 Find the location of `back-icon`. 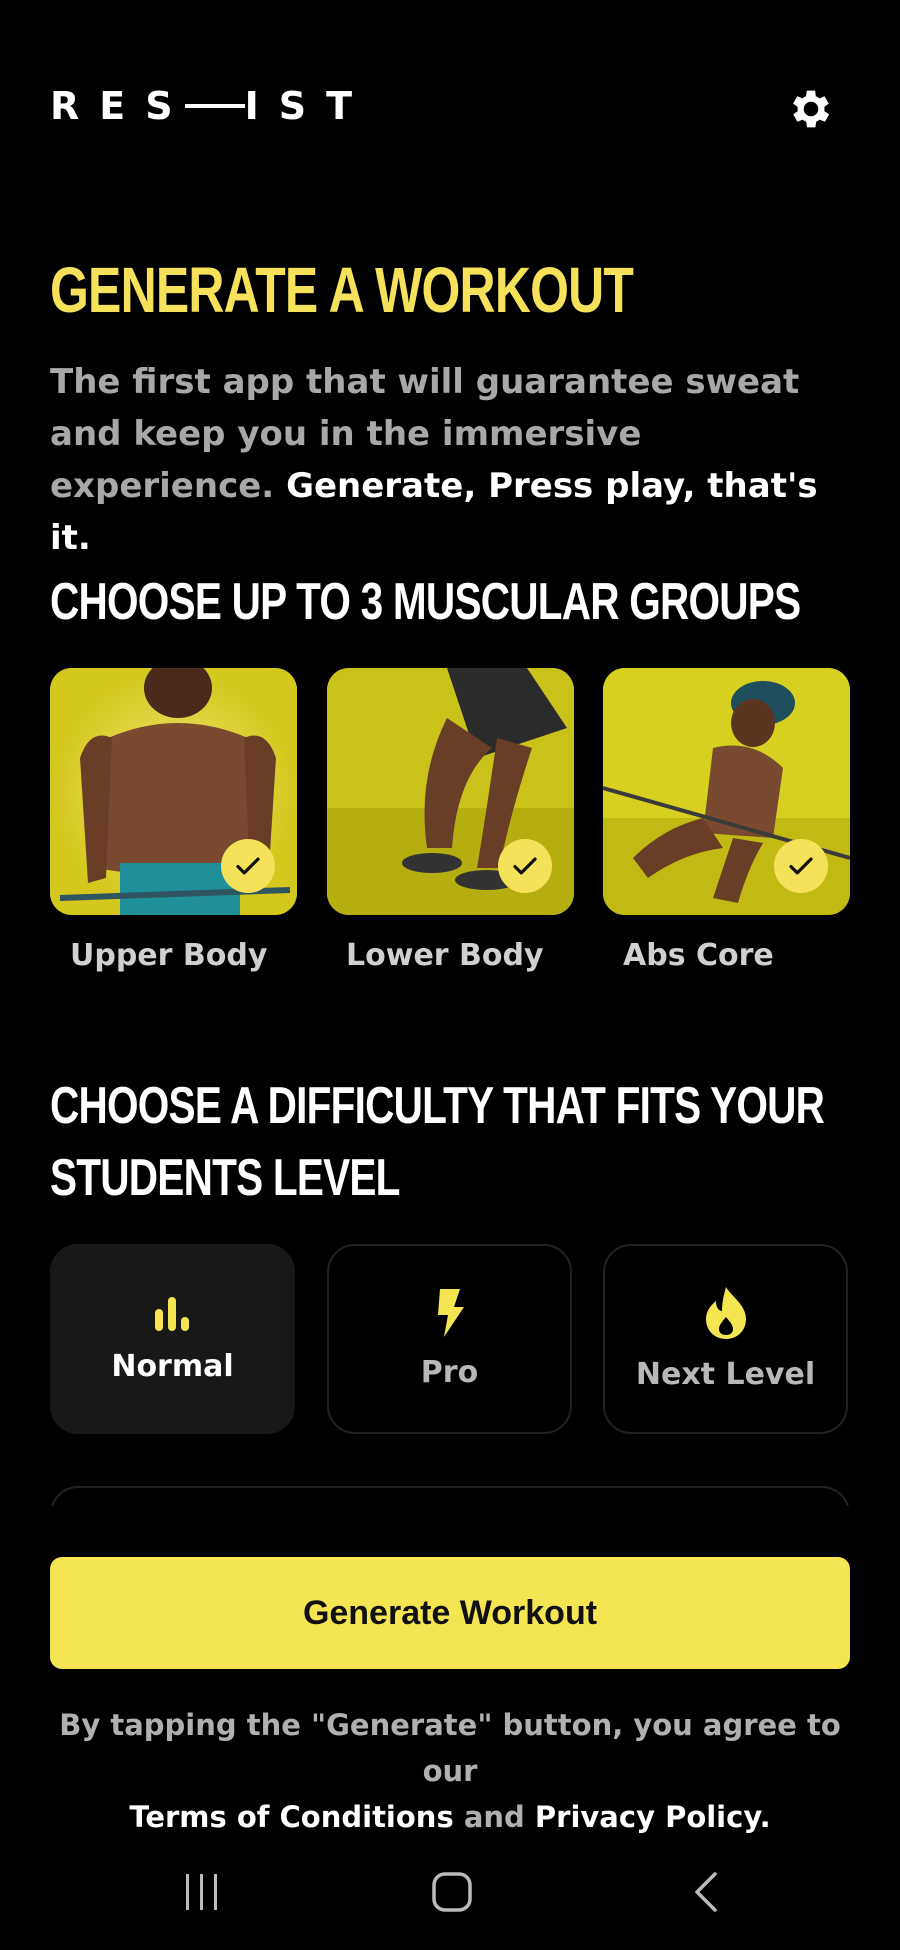

back-icon is located at coordinates (707, 1894).